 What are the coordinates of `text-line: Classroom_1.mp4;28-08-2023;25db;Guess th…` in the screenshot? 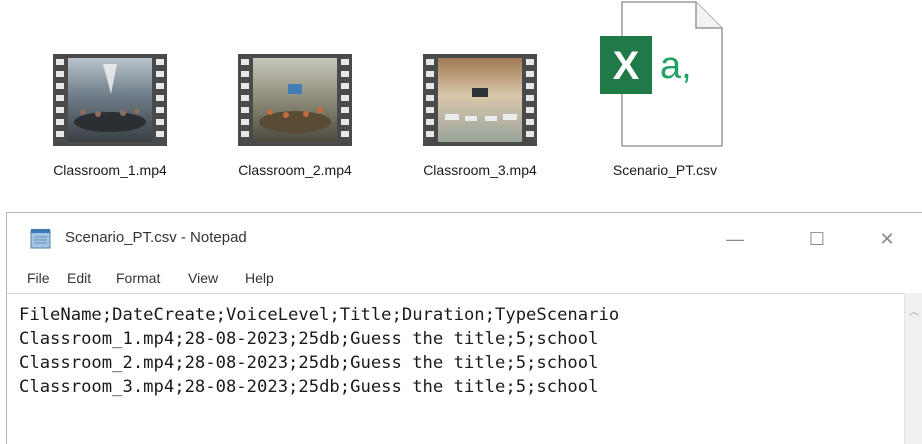 It's located at (309, 339).